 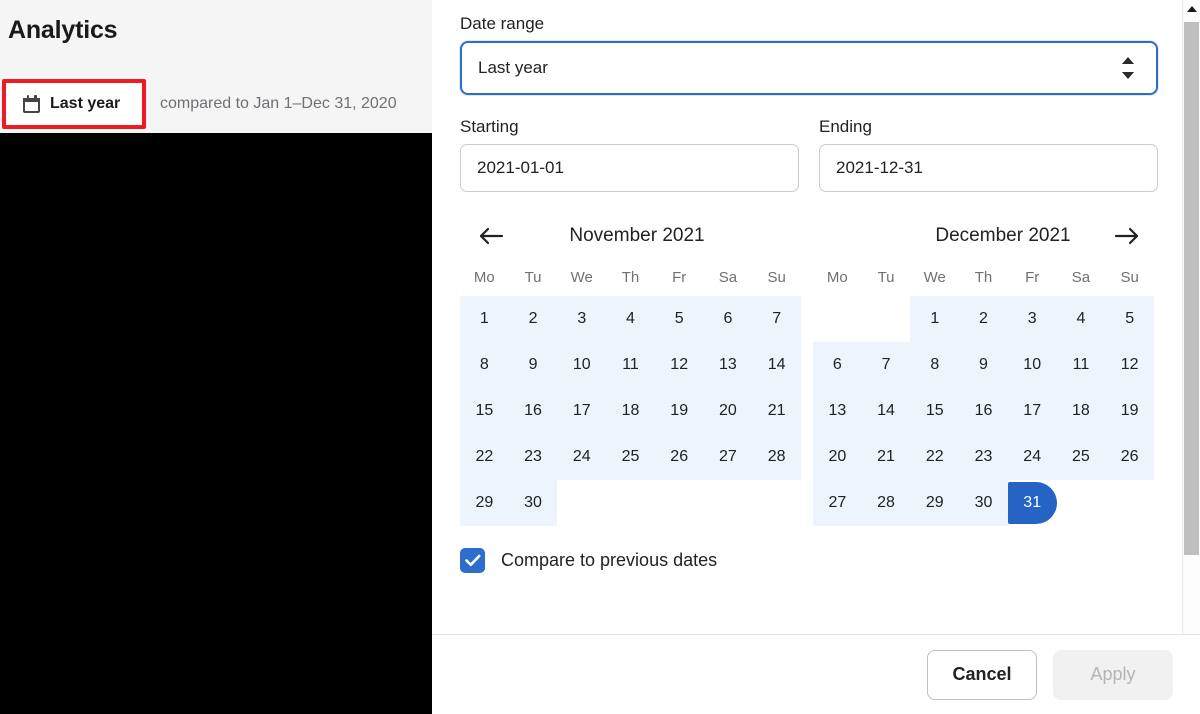 I want to click on check-icon, so click(x=472, y=560).